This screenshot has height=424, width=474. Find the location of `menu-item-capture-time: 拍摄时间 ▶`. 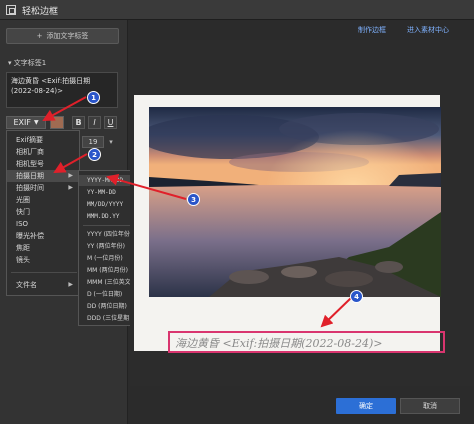

menu-item-capture-time: 拍摄时间 ▶ is located at coordinates (43, 188).